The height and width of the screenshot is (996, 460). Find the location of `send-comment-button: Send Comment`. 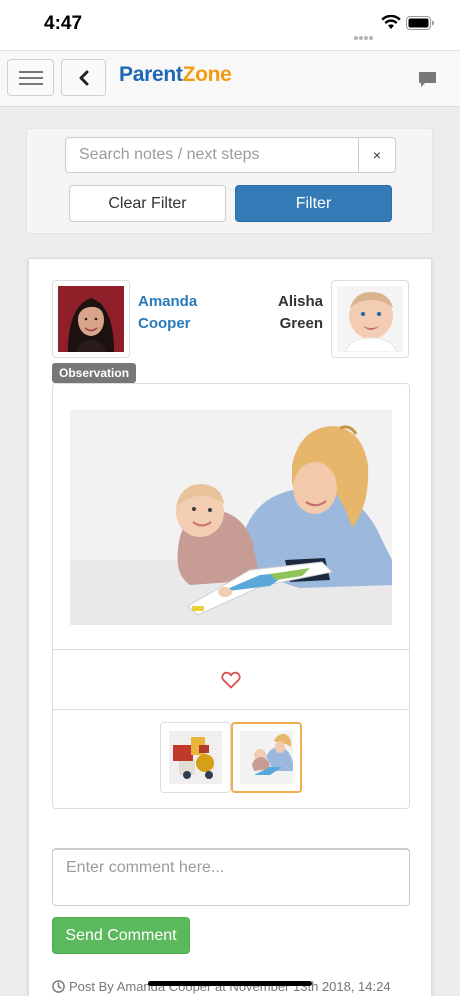

send-comment-button: Send Comment is located at coordinates (121, 935).